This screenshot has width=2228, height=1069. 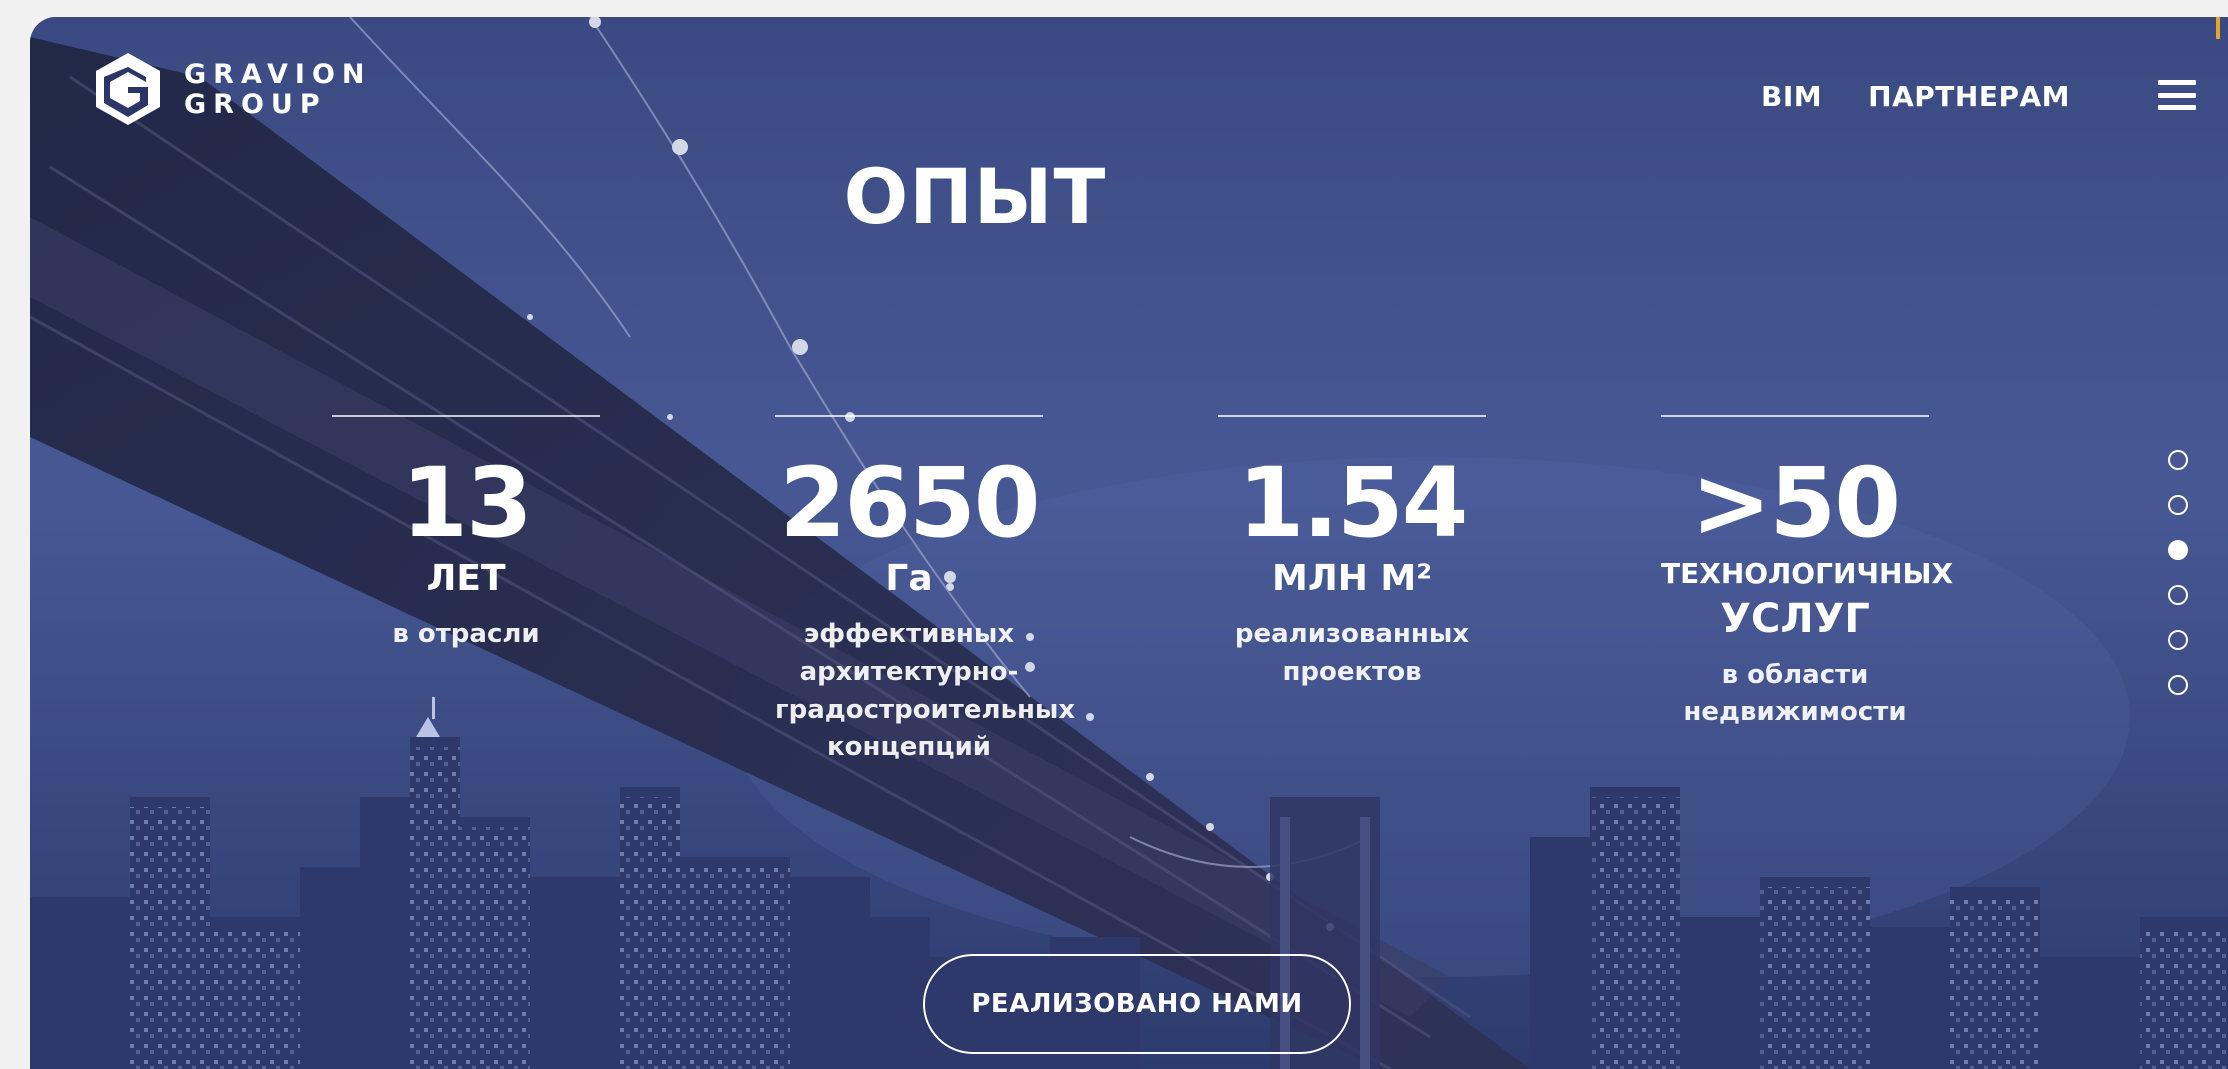 I want to click on stat-unit: ТЕХНОЛОГИЧНЫХ, so click(x=1807, y=573).